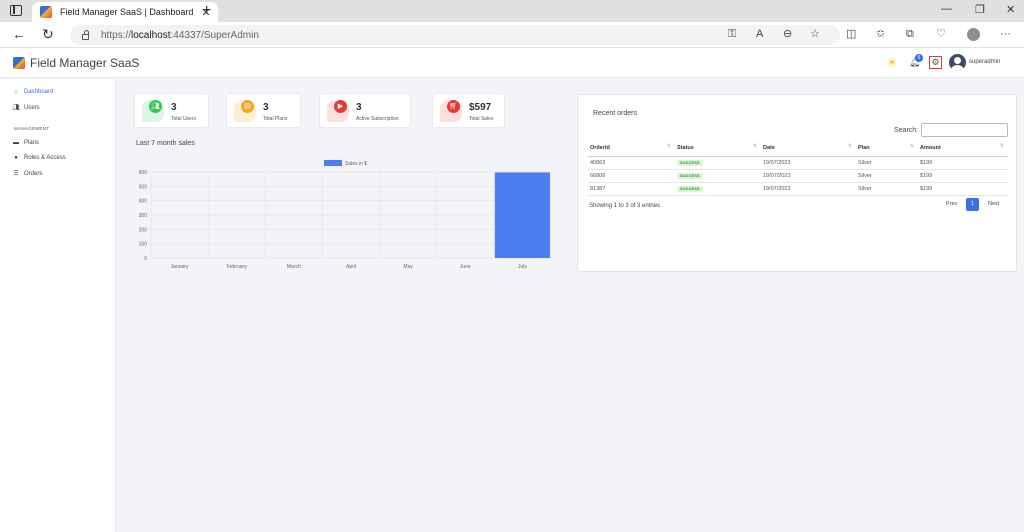  I want to click on stat-label: Total Users, so click(184, 119).